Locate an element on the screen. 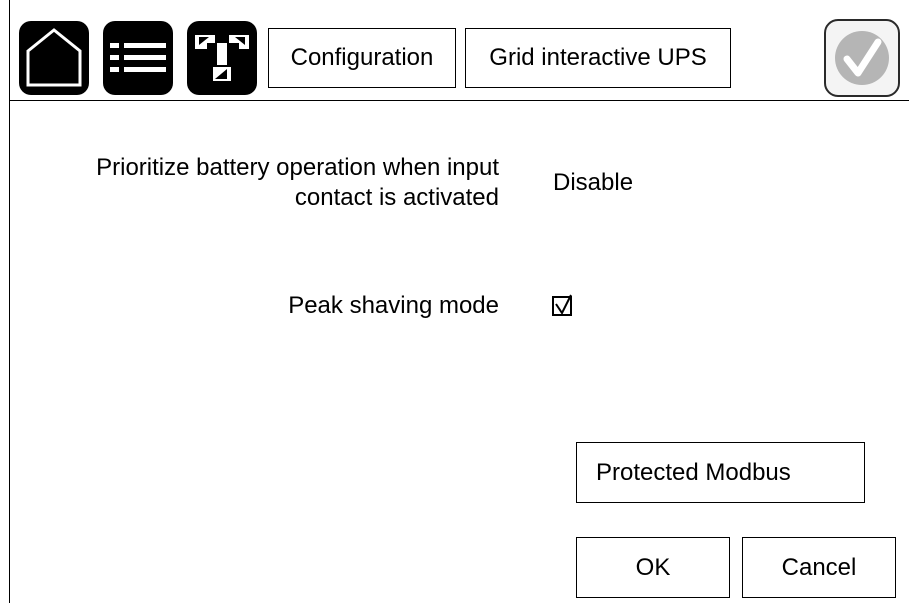 Image resolution: width=909 pixels, height=603 pixels. tools-button is located at coordinates (222, 58).